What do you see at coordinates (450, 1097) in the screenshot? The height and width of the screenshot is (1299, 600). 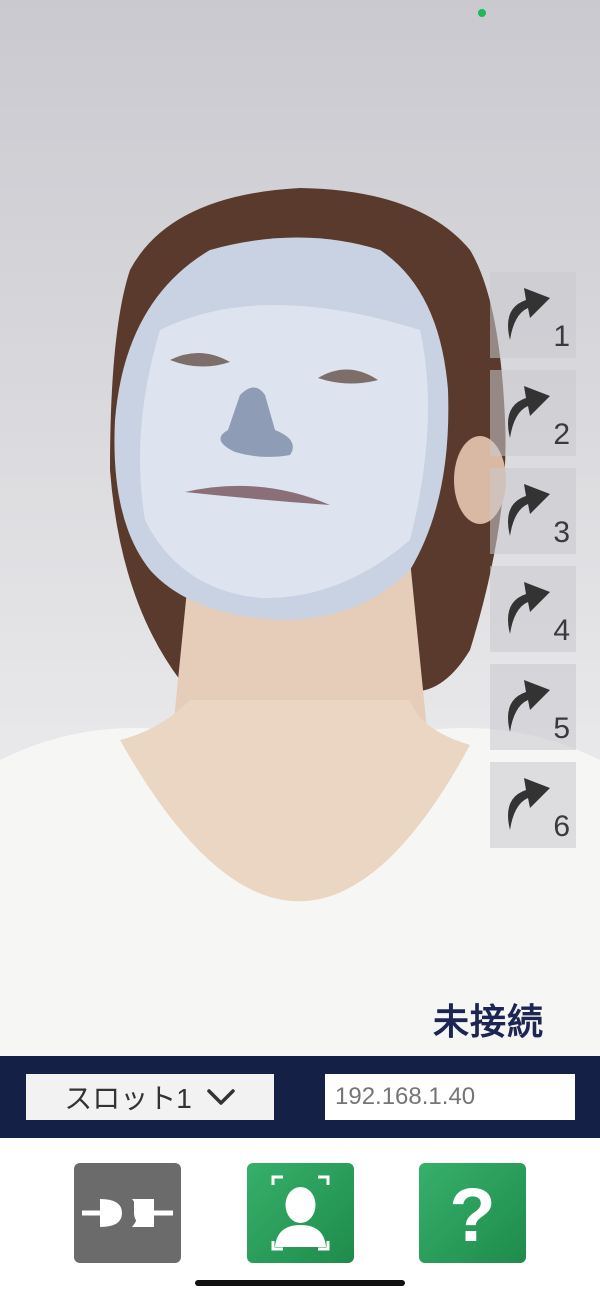 I see `ip-address-input` at bounding box center [450, 1097].